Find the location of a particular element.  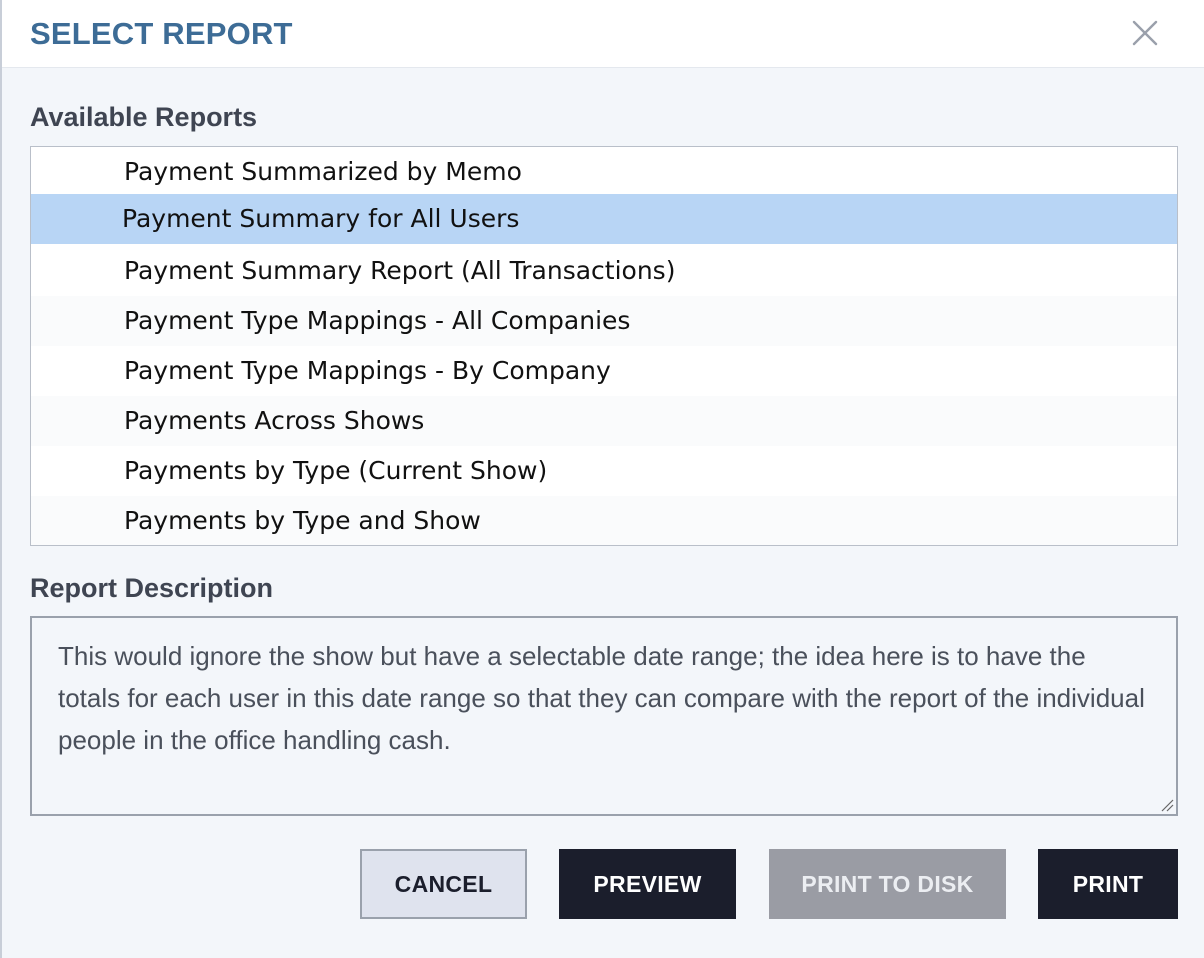

report-list-item: Payment Type Mappings - All Companies is located at coordinates (604, 321).